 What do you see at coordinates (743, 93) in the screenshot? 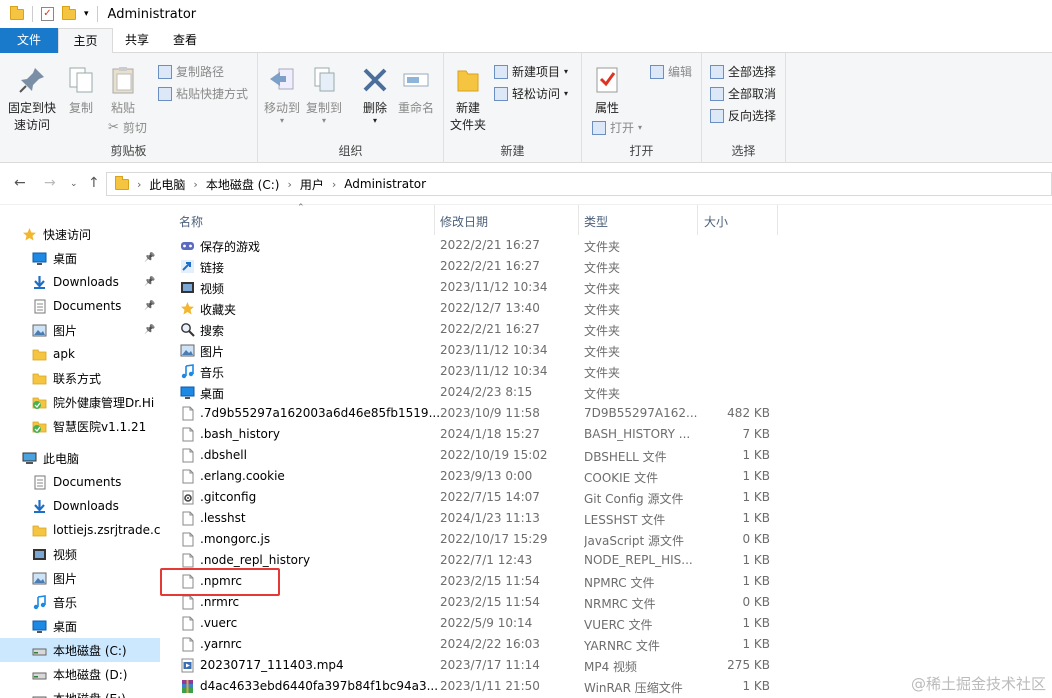
I see `select-none-button: 全部取消` at bounding box center [743, 93].